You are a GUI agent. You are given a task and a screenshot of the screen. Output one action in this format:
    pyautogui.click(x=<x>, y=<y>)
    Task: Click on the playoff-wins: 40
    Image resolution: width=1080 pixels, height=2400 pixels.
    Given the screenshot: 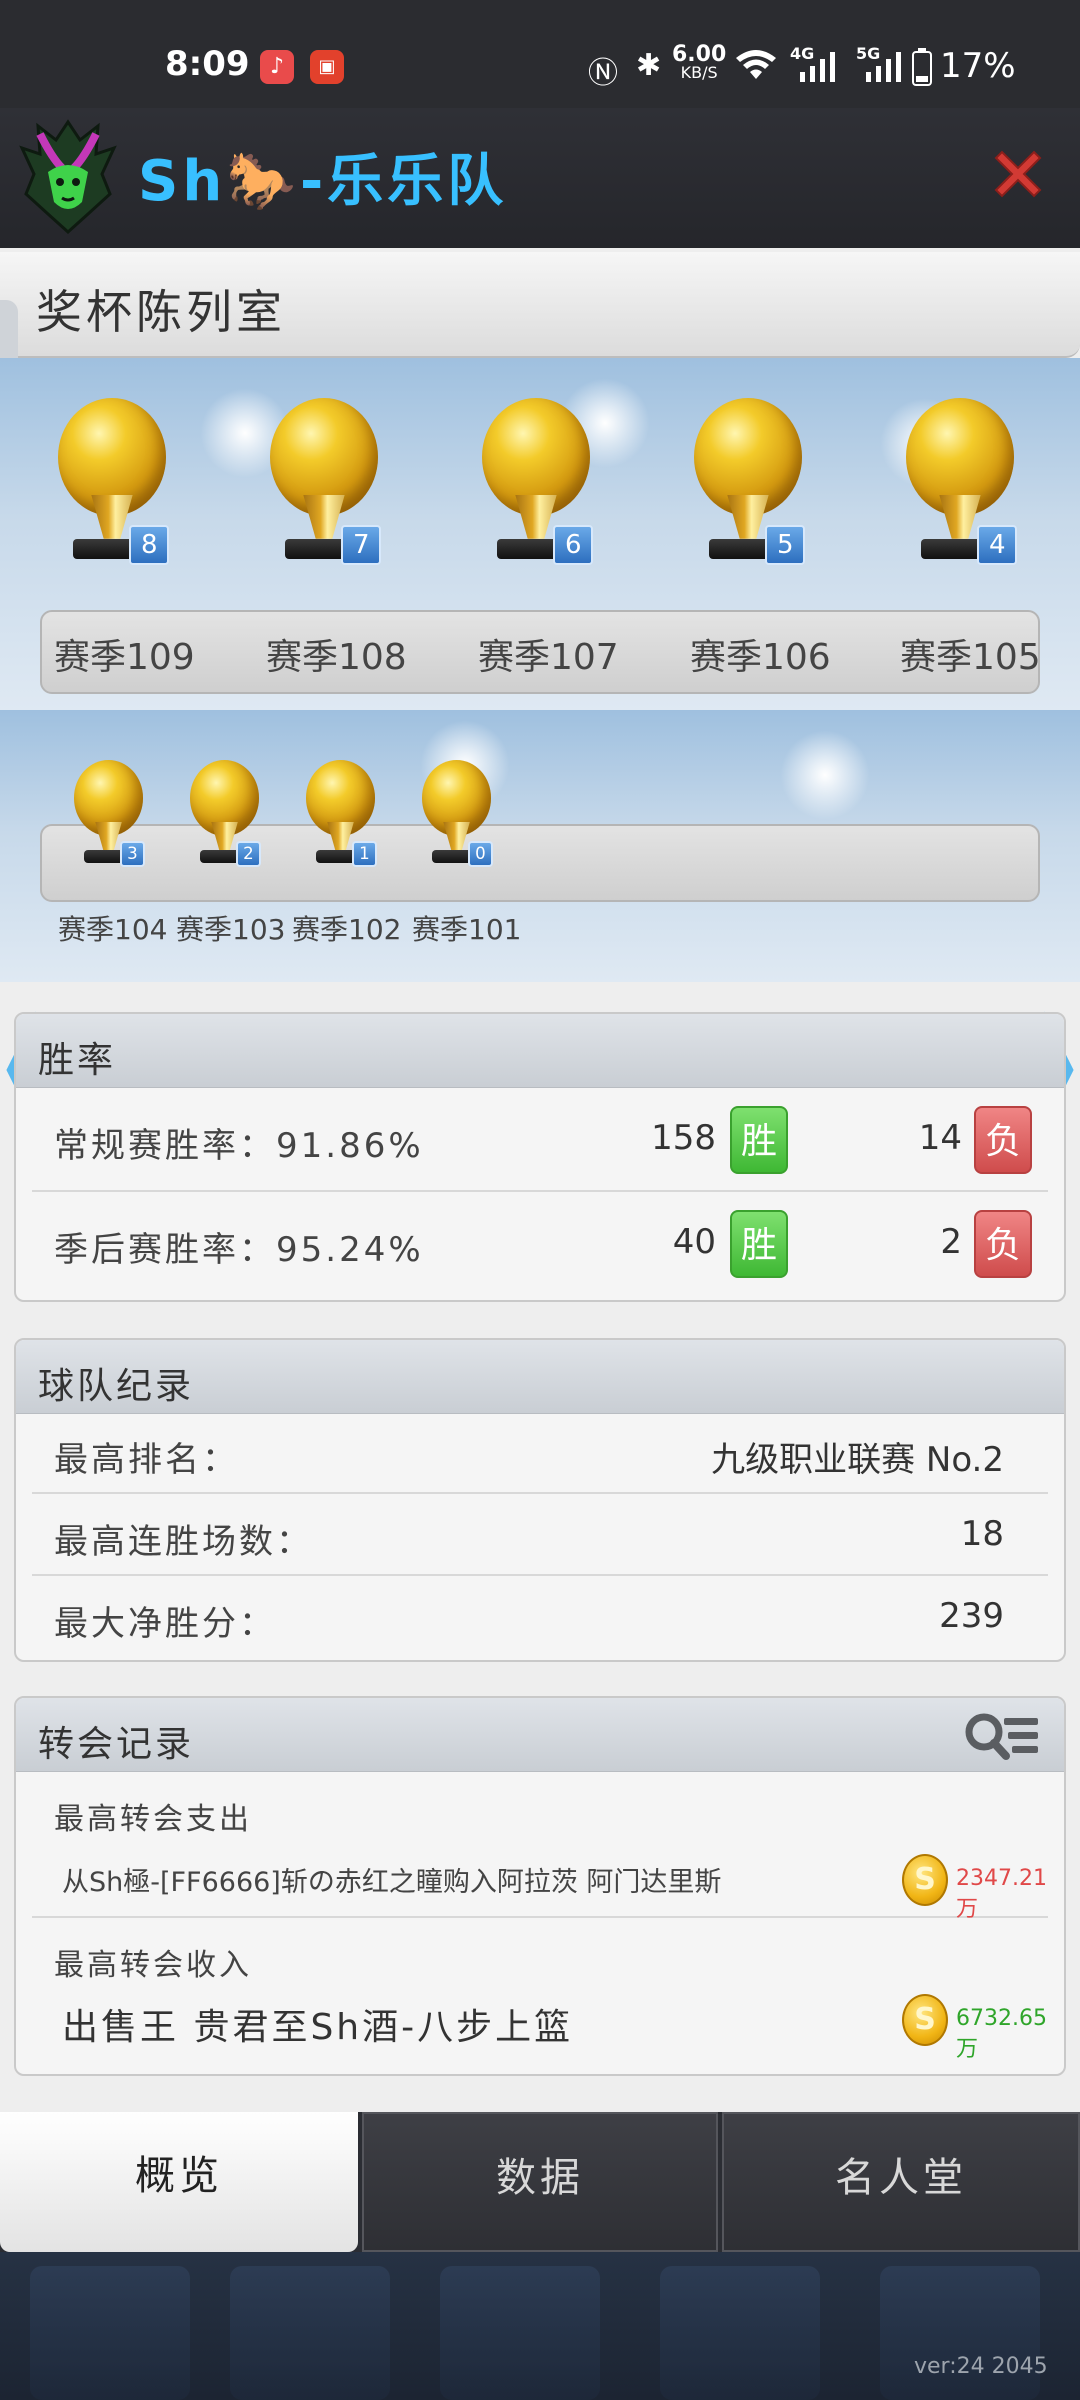 What is the action you would take?
    pyautogui.click(x=694, y=1242)
    